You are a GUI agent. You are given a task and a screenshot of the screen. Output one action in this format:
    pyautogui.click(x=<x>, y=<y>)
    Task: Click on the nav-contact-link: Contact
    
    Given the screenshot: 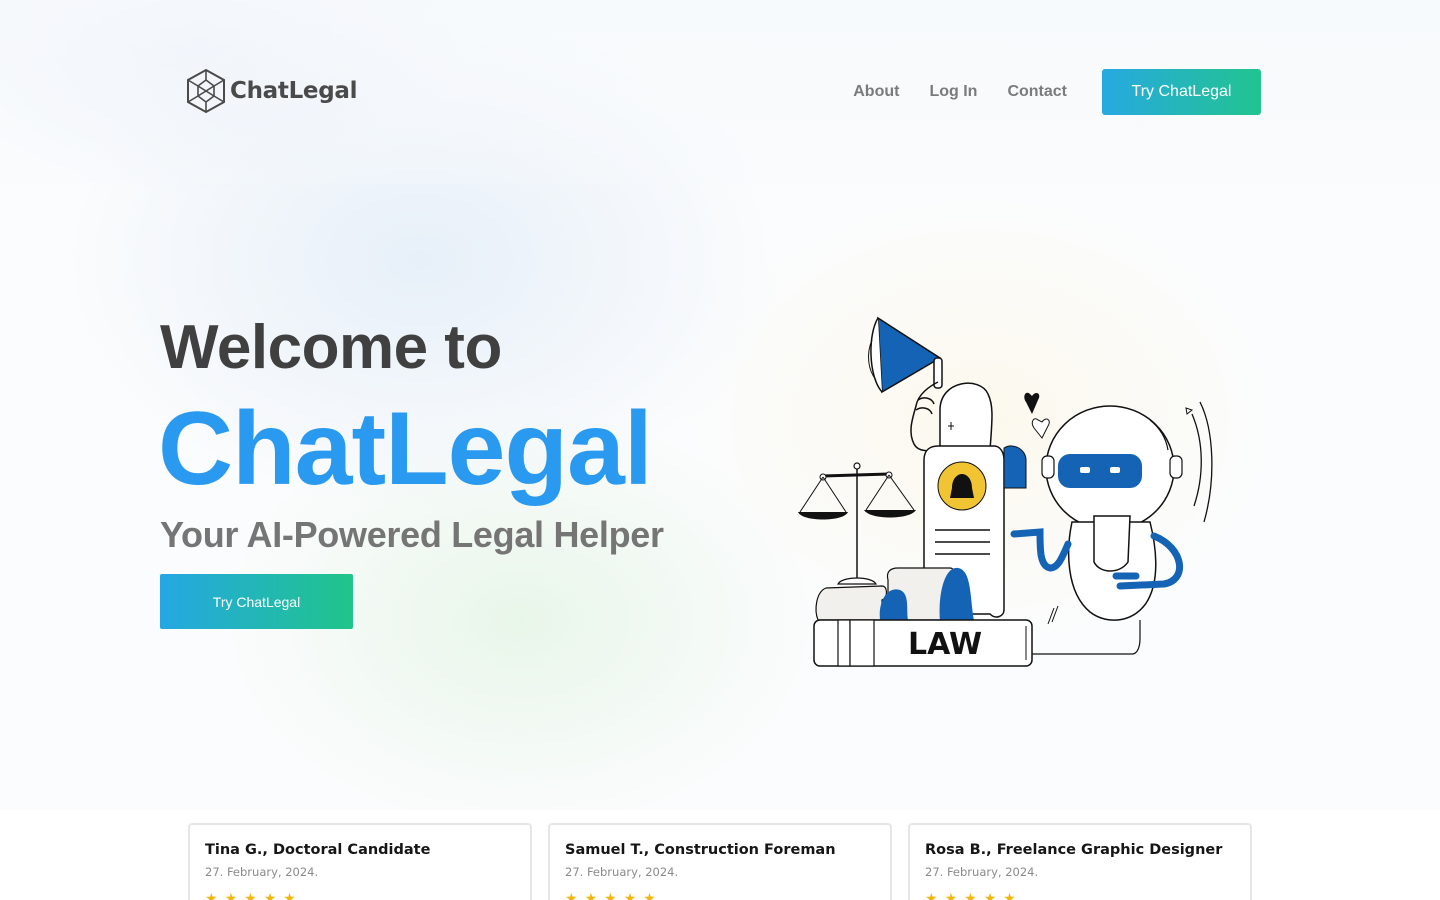 What is the action you would take?
    pyautogui.click(x=1037, y=92)
    